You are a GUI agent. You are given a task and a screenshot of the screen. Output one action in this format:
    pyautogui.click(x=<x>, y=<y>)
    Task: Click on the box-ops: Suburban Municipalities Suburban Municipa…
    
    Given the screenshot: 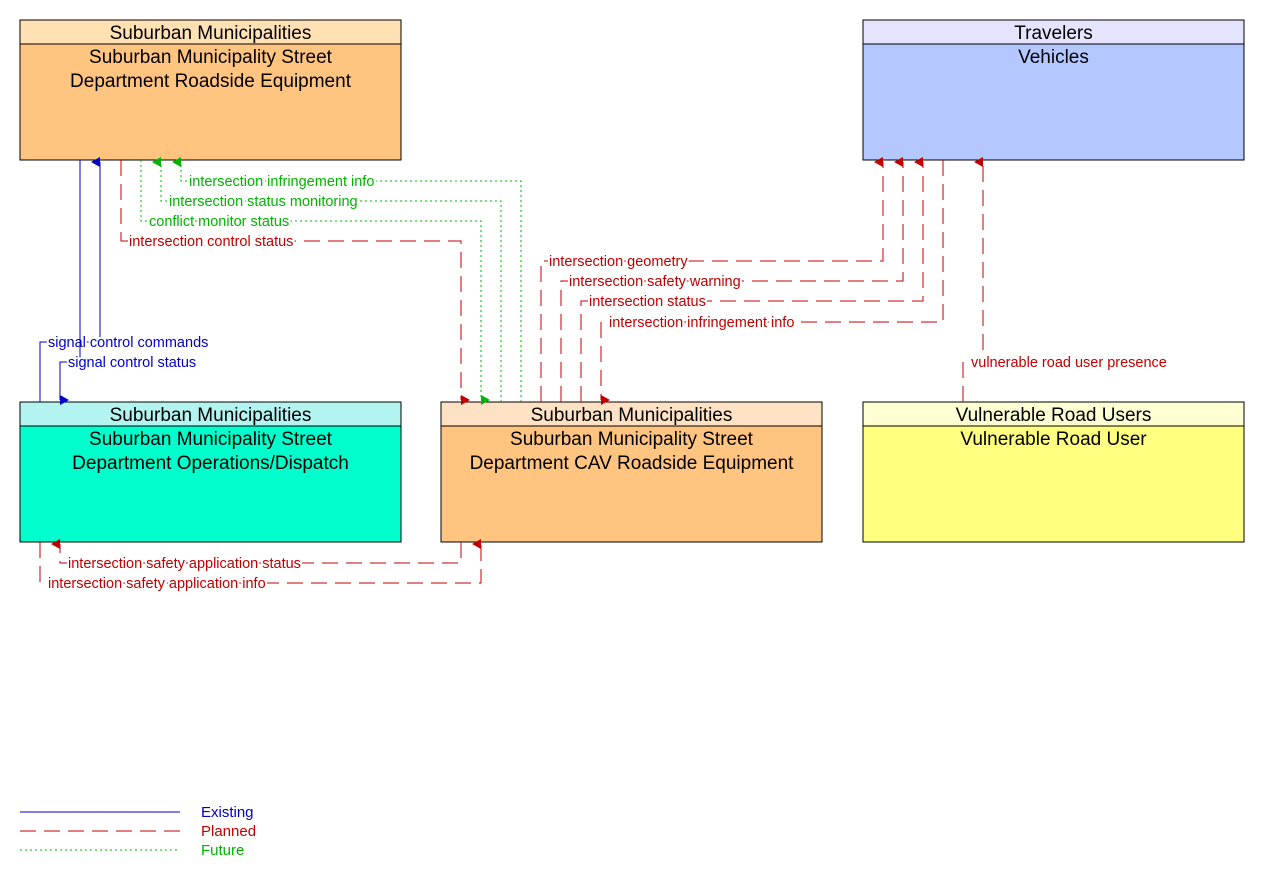 What is the action you would take?
    pyautogui.click(x=210, y=472)
    